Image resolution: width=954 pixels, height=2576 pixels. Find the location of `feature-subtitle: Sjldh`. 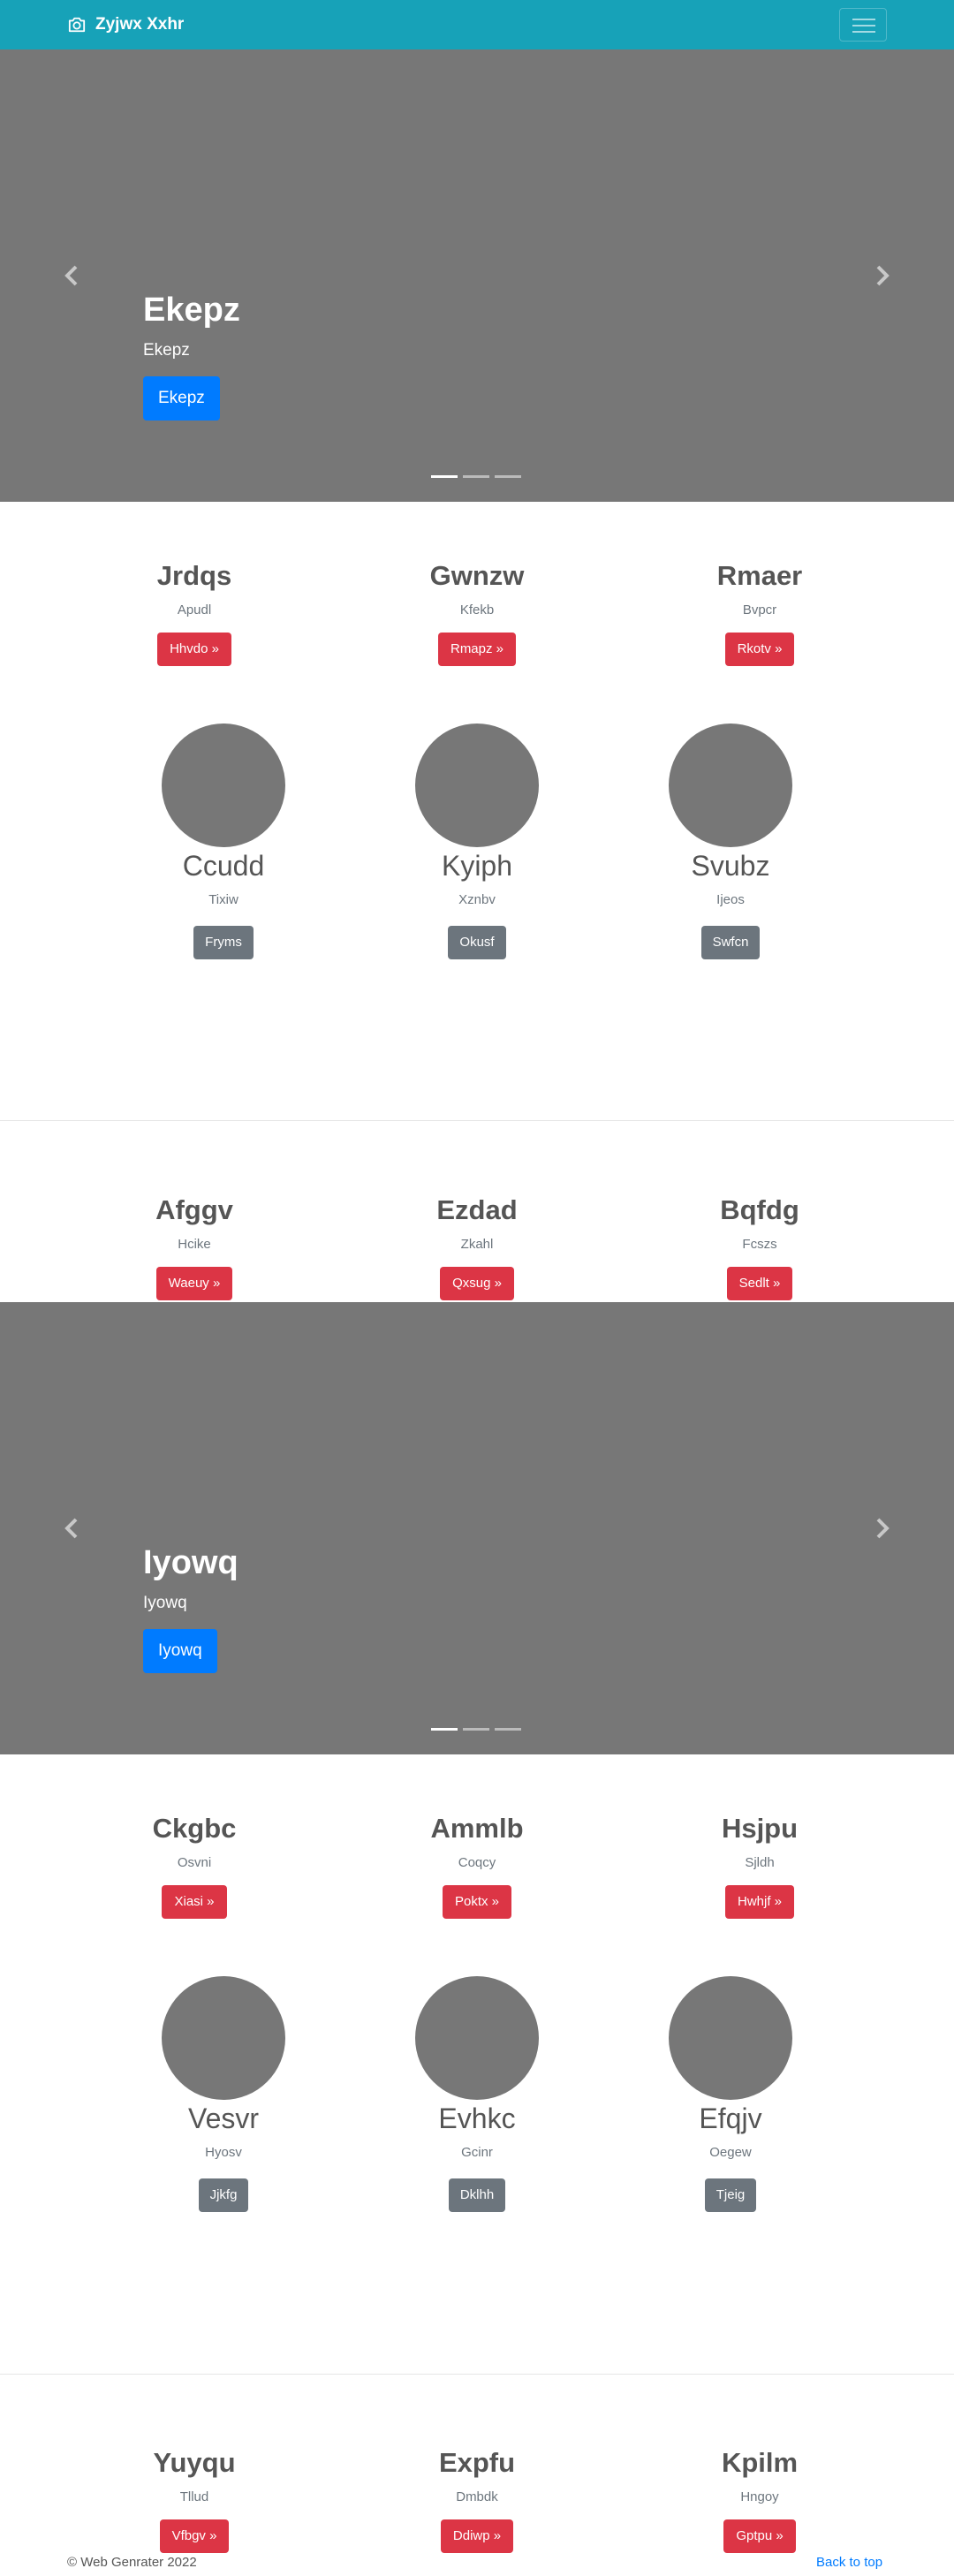

feature-subtitle: Sjldh is located at coordinates (760, 1863).